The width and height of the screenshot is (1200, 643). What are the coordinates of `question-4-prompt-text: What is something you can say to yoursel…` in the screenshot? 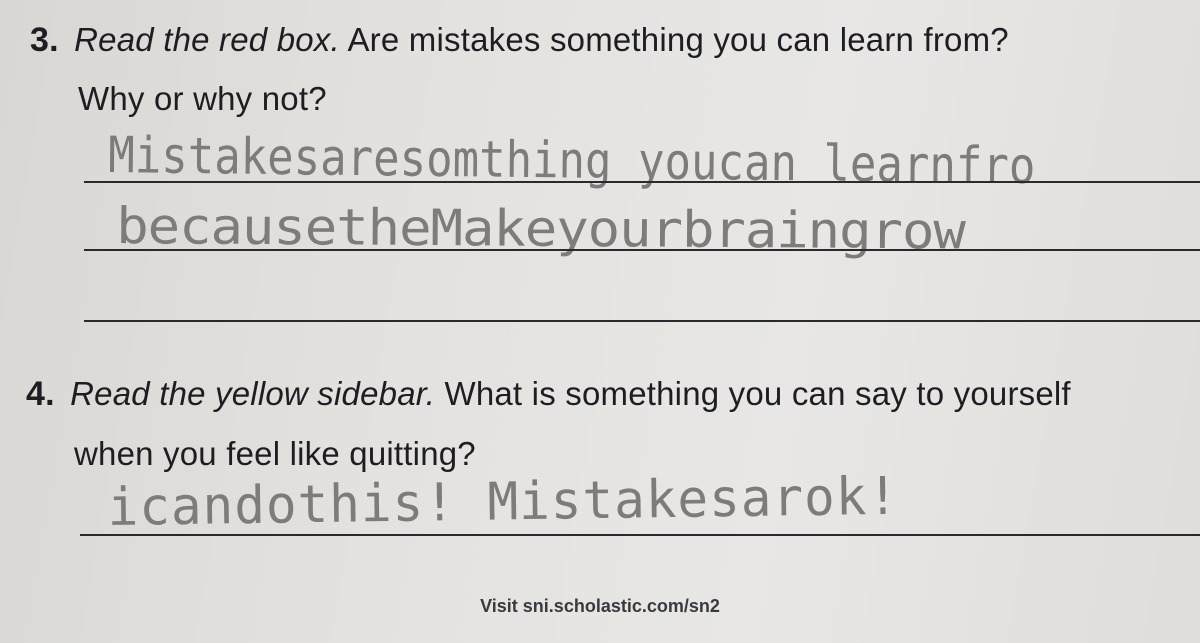 It's located at (757, 393).